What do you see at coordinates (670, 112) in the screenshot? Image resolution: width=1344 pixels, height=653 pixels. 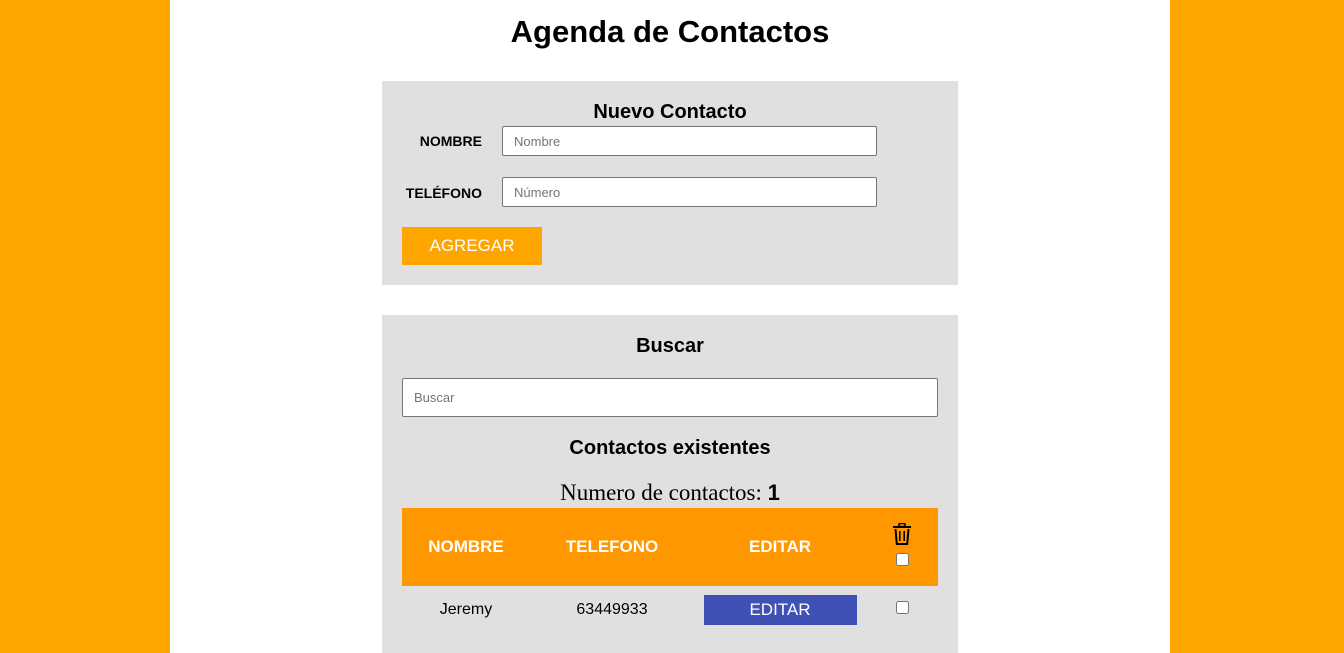 I see `new-contact-title: Nuevo Contacto` at bounding box center [670, 112].